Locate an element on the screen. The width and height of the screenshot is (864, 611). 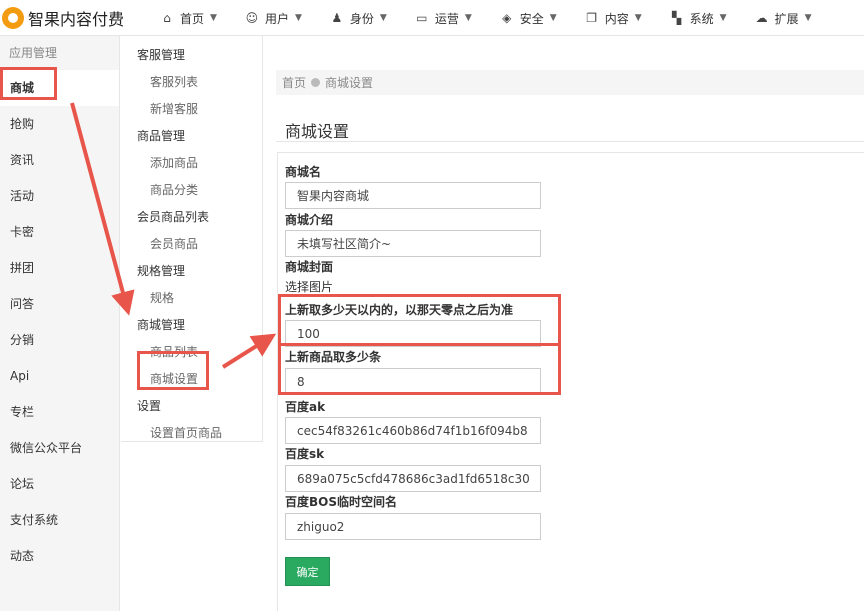
top-menu: ⌂ 首页 ▼ ☺ 用户 ▼ ♟ 身份 ▼ ▭ 运营 ▼ ◈ 安全 ▼ ❐ 内容 ▼ ▚ 系统 ▼ ☁ 扩展 ▼ is located at coordinates (500, 18).